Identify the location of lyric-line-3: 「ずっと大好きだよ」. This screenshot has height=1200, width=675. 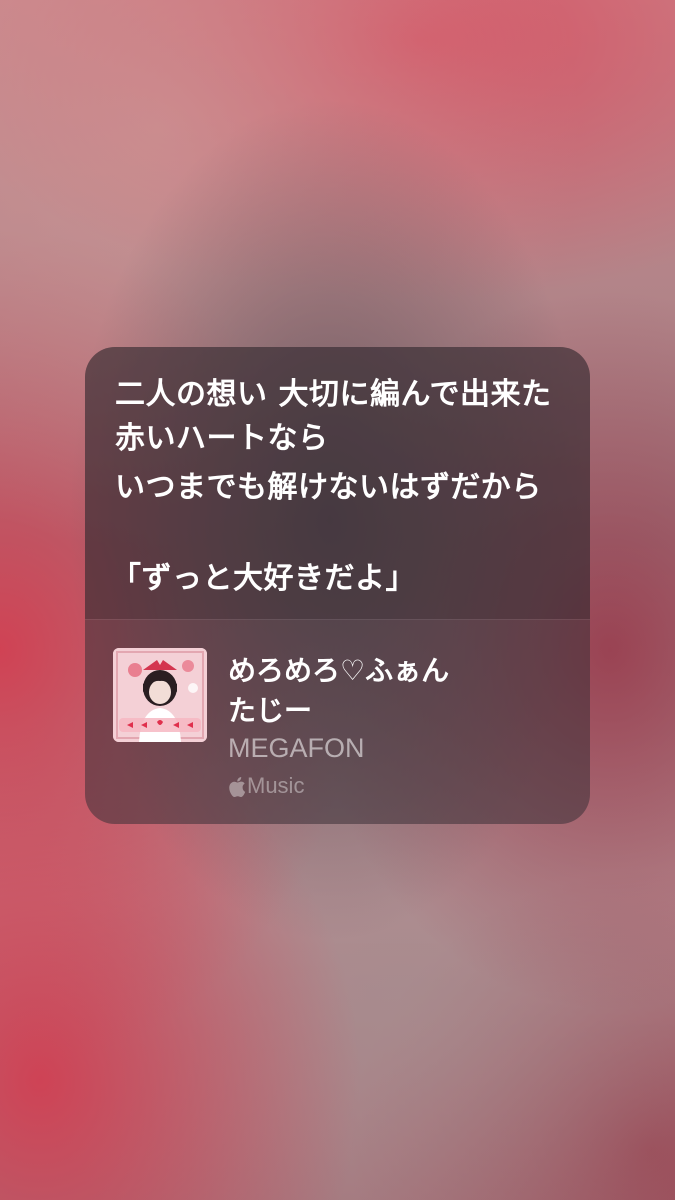
(263, 578).